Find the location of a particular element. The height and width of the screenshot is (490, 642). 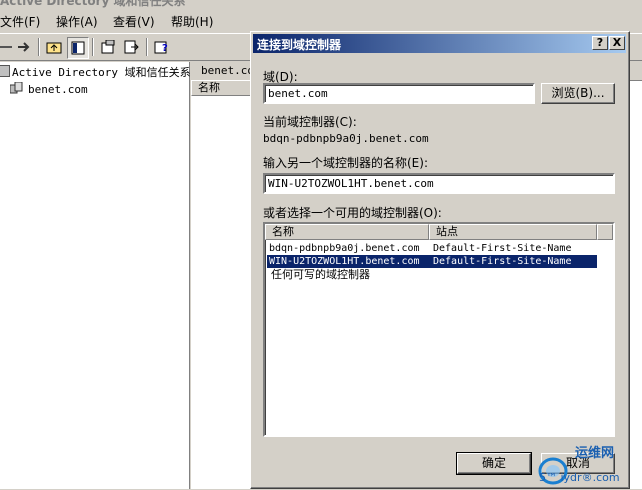

properties-icon is located at coordinates (108, 47).